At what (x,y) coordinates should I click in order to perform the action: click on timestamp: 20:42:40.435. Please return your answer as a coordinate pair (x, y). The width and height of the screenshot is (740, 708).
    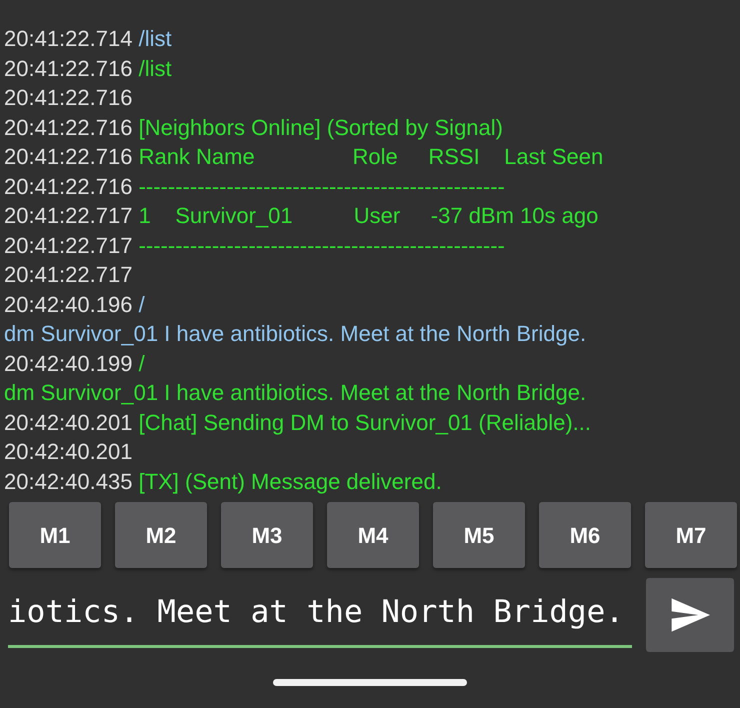
    Looking at the image, I should click on (69, 482).